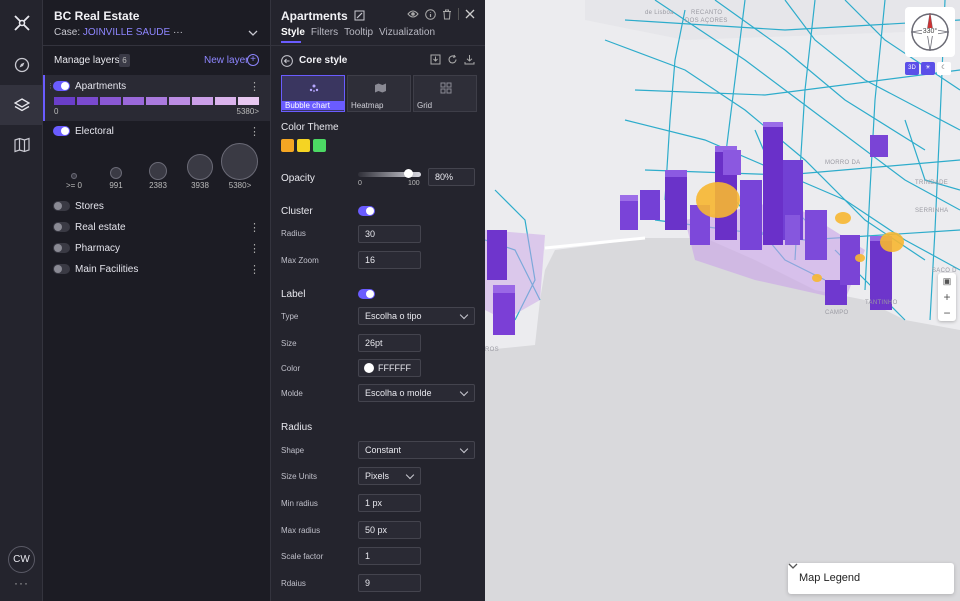 This screenshot has width=960, height=601. Describe the element at coordinates (254, 131) in the screenshot. I see `electoral-menu-icon: ⋮` at that location.